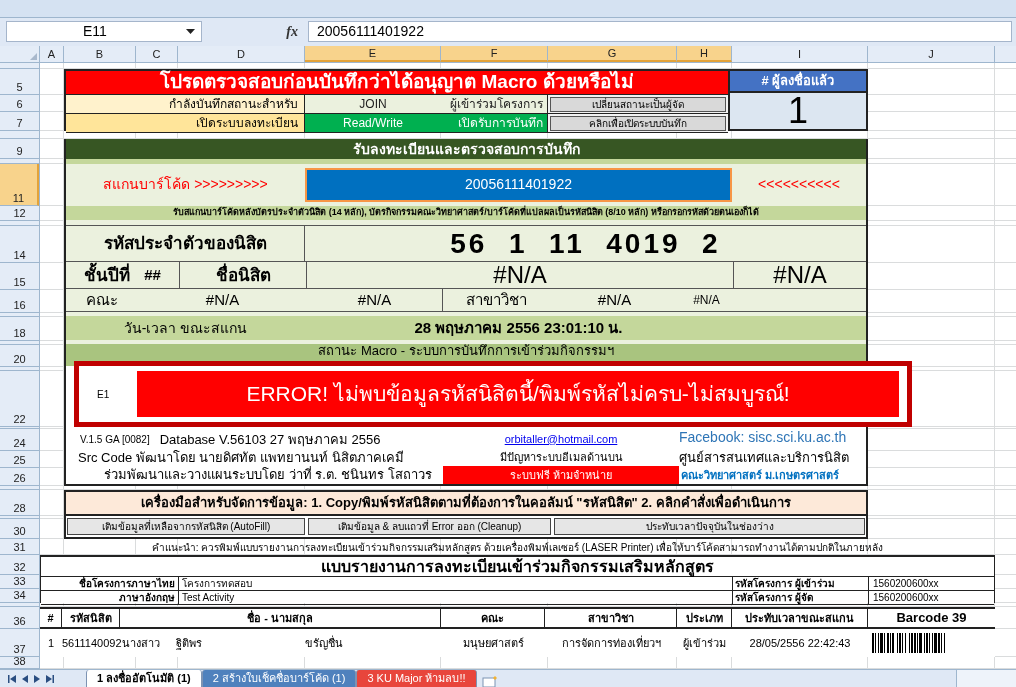 Image resolution: width=1016 pixels, height=687 pixels. Describe the element at coordinates (19, 121) in the screenshot. I see `row-header: 7` at that location.